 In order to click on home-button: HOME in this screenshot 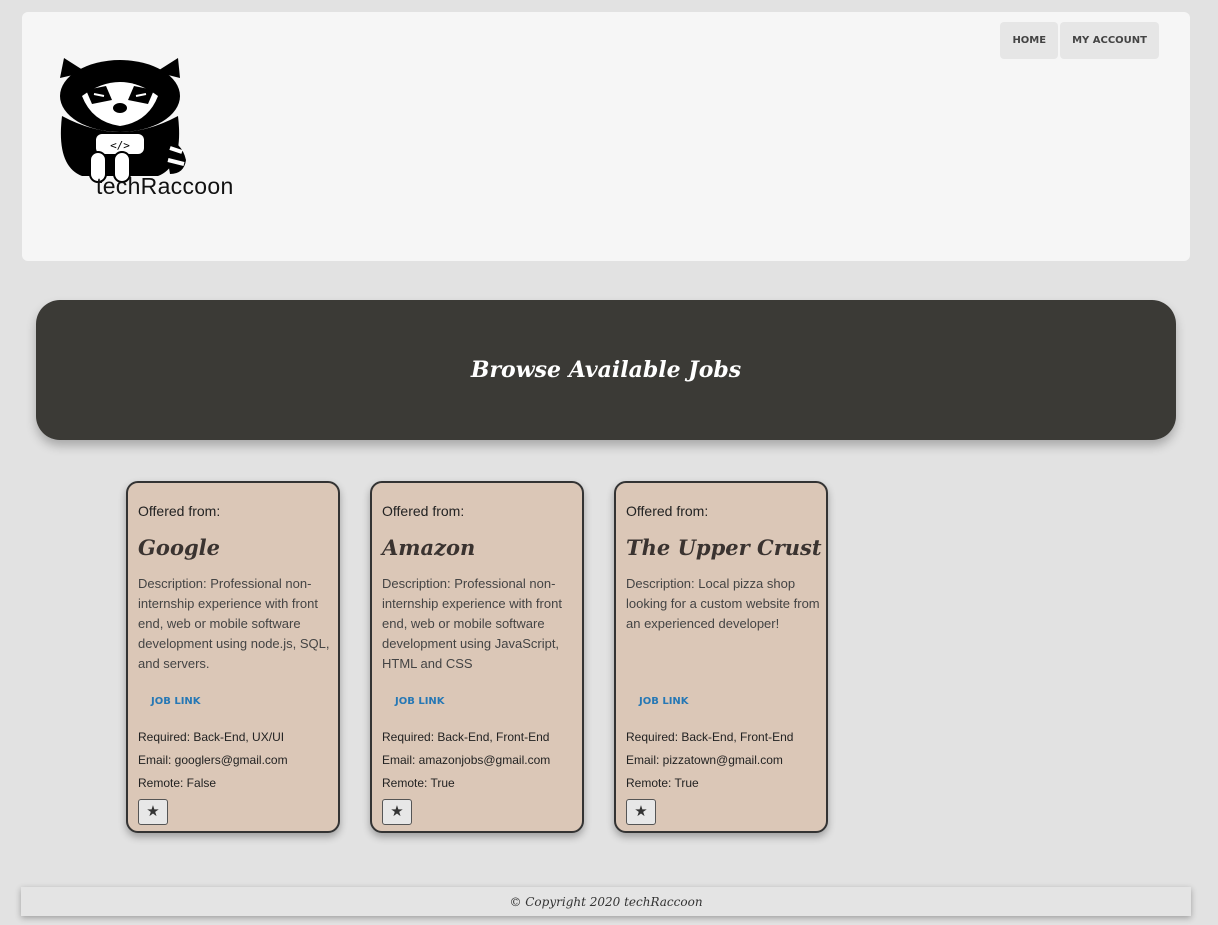, I will do `click(1029, 40)`.